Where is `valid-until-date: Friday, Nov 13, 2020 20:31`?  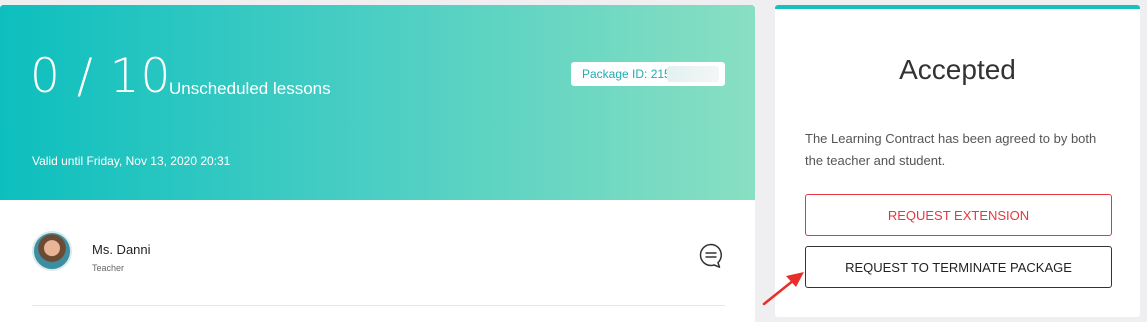
valid-until-date: Friday, Nov 13, 2020 20:31 is located at coordinates (158, 161).